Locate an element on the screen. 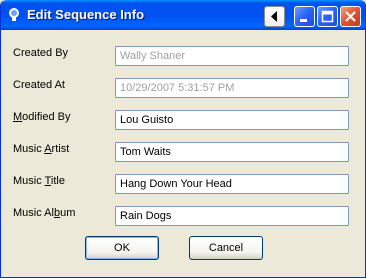  music-album-field: Rain Dogs is located at coordinates (232, 216).